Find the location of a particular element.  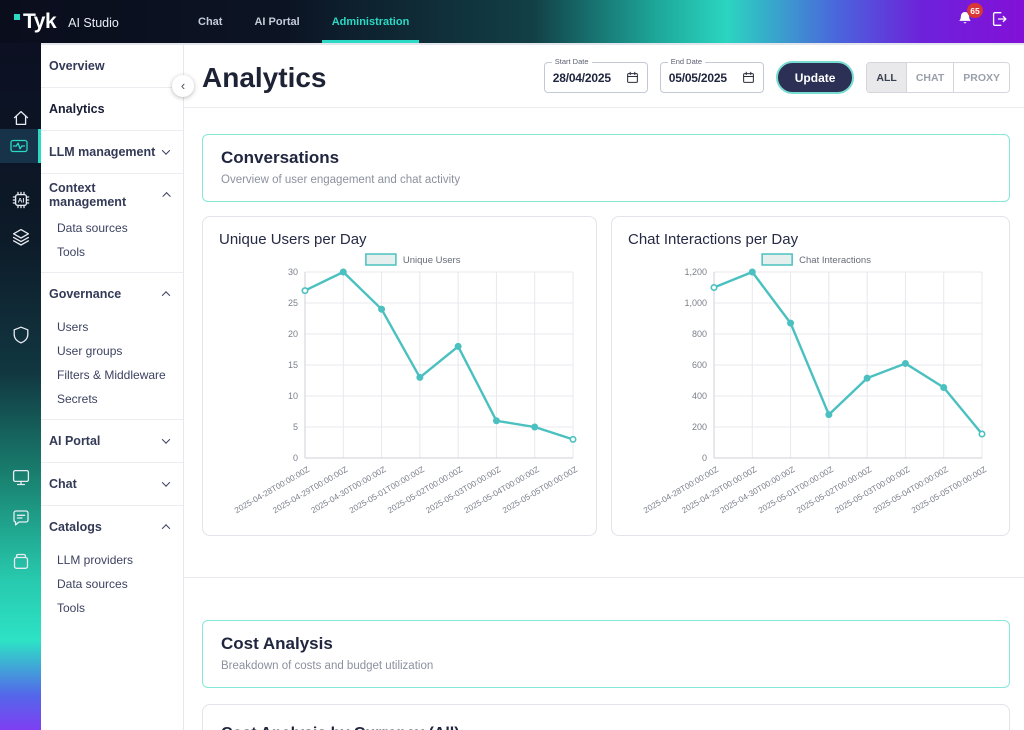

sidebar-subitem-filters-middleware: Filters & Middleware is located at coordinates (112, 375).